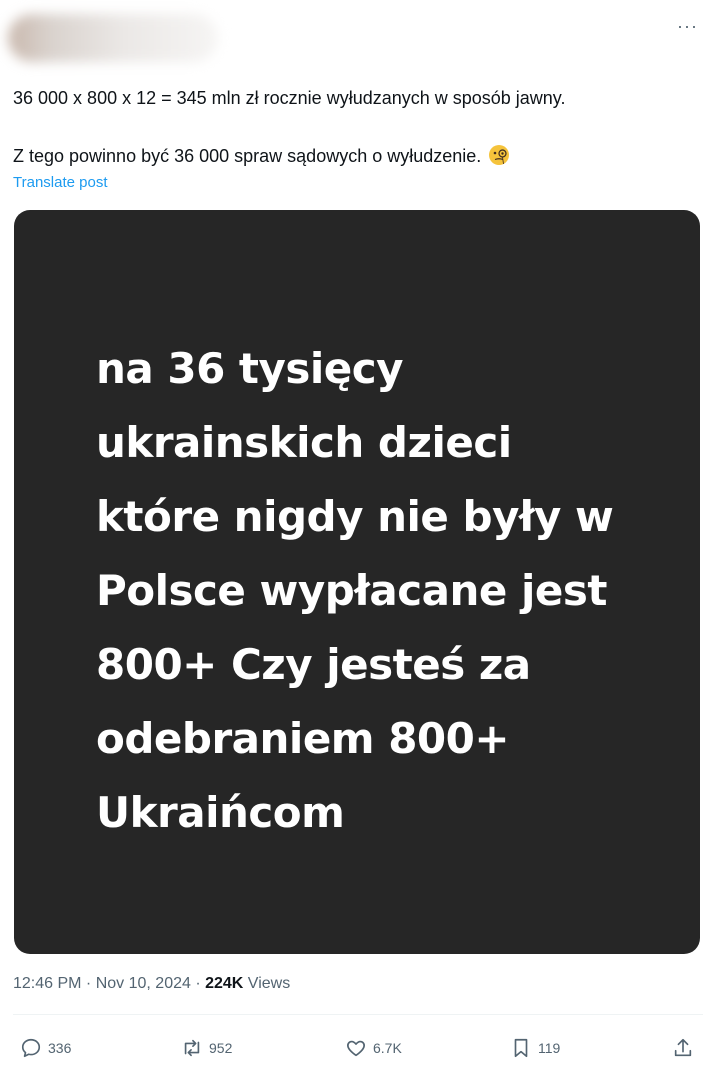  I want to click on image-text-line: które nigdy nie były w, so click(355, 516).